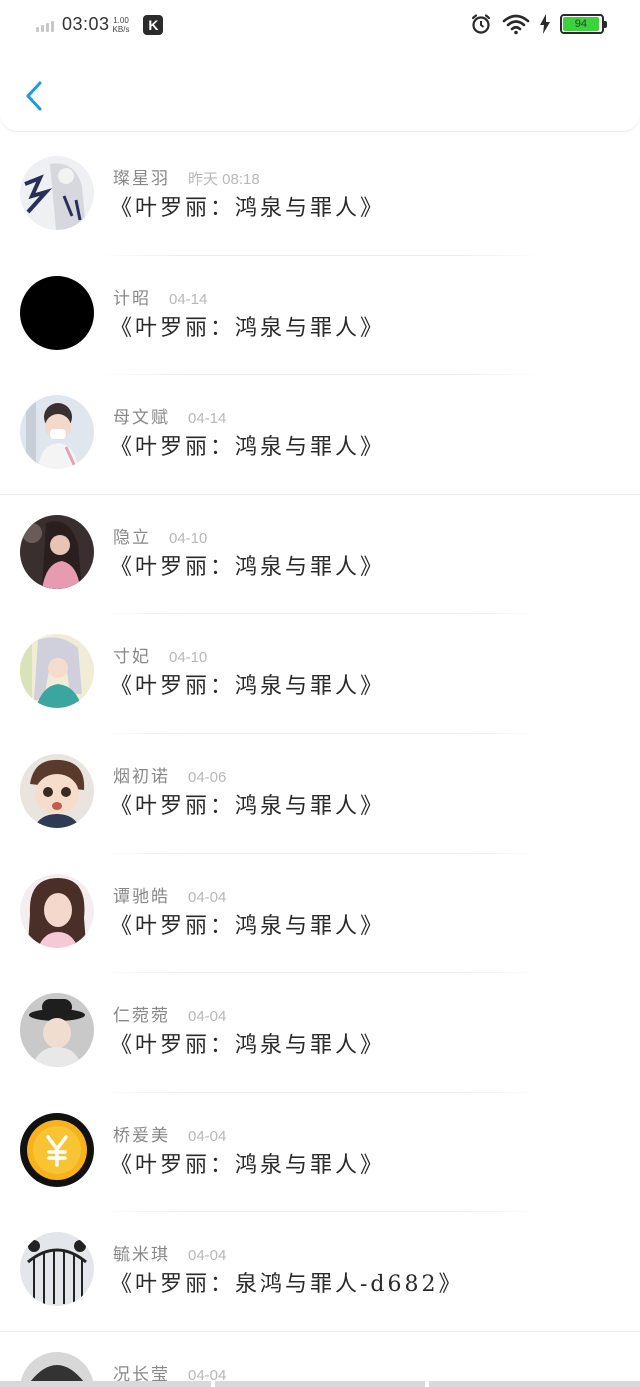 This screenshot has height=1387, width=640. I want to click on avatar-girl-pink, so click(57, 551).